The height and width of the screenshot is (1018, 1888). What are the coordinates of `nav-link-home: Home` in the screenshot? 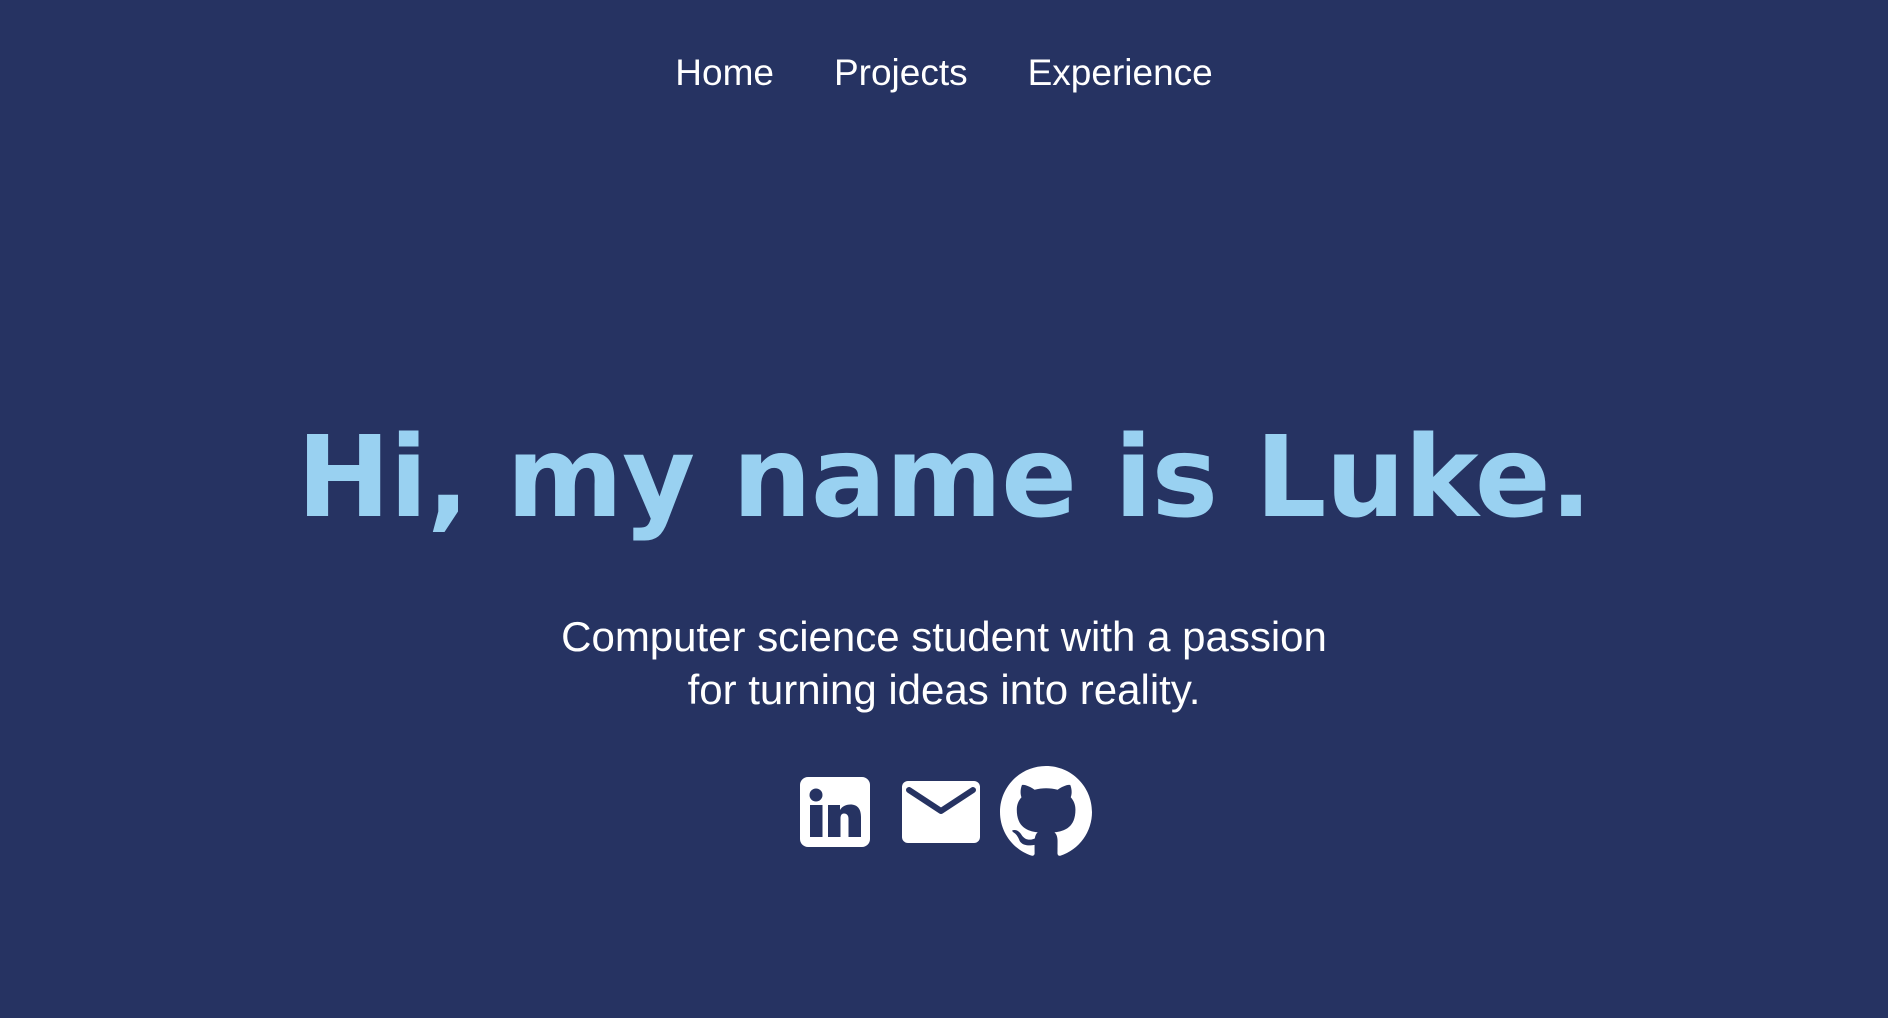 It's located at (724, 73).